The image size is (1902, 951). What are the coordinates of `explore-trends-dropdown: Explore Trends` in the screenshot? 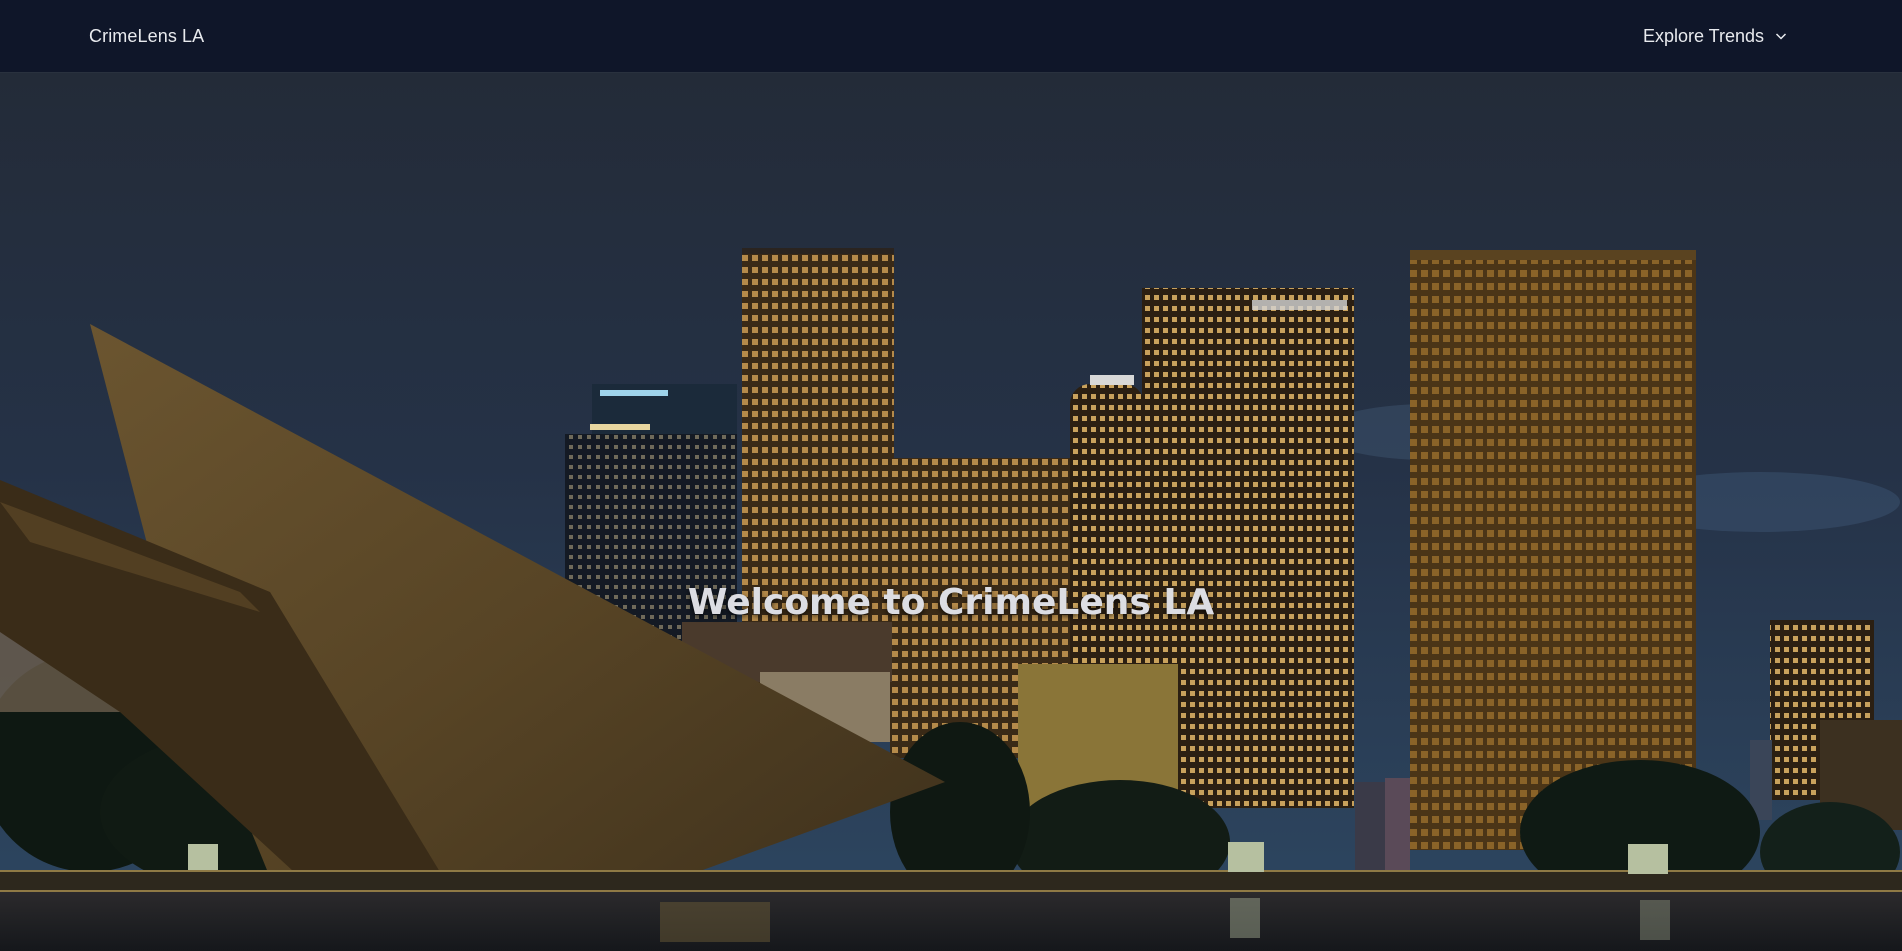 It's located at (1715, 36).